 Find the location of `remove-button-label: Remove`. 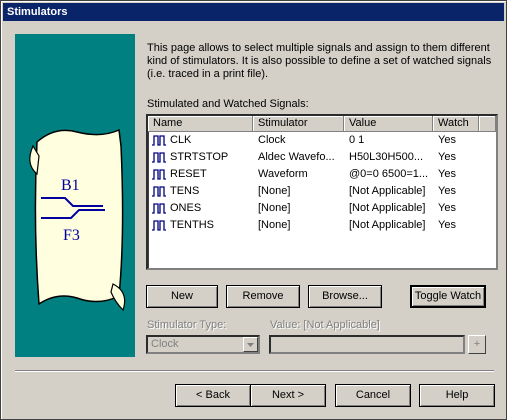

remove-button-label: Remove is located at coordinates (263, 296).